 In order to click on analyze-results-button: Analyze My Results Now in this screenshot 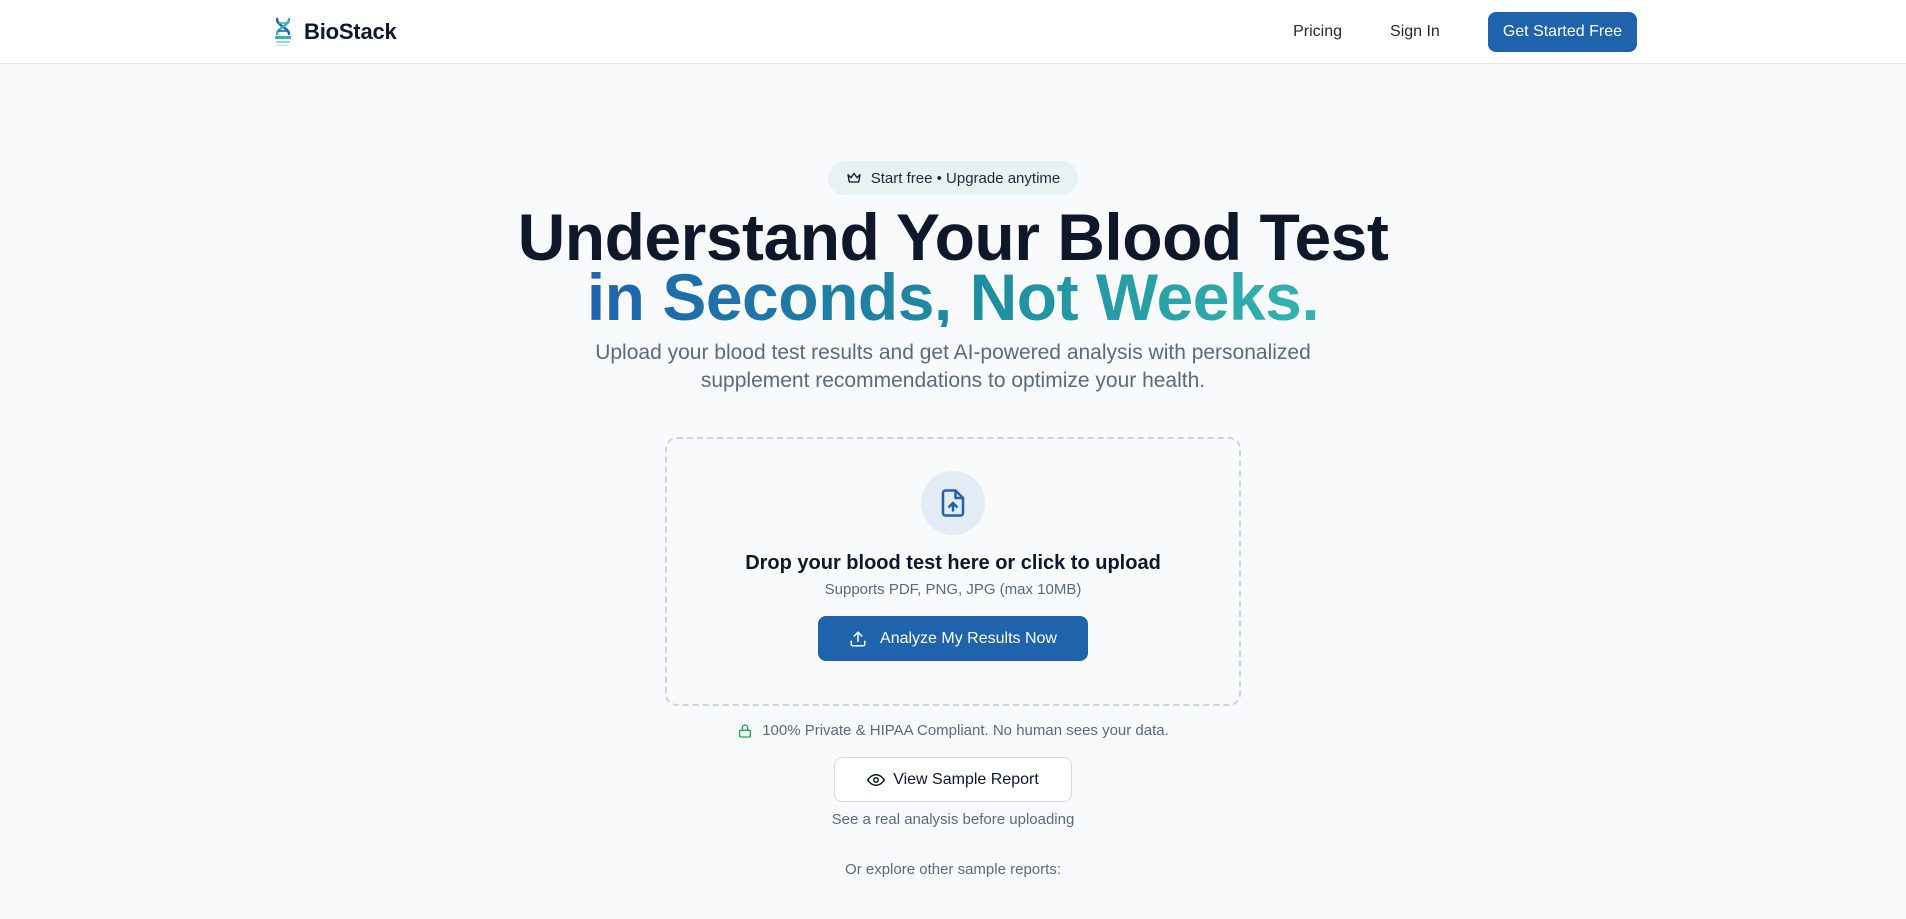, I will do `click(953, 638)`.